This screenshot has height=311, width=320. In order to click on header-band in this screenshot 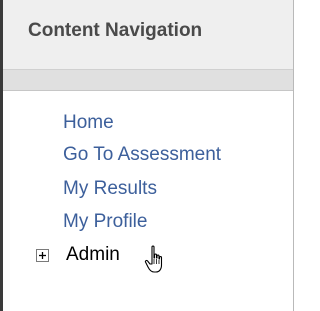, I will do `click(148, 80)`.